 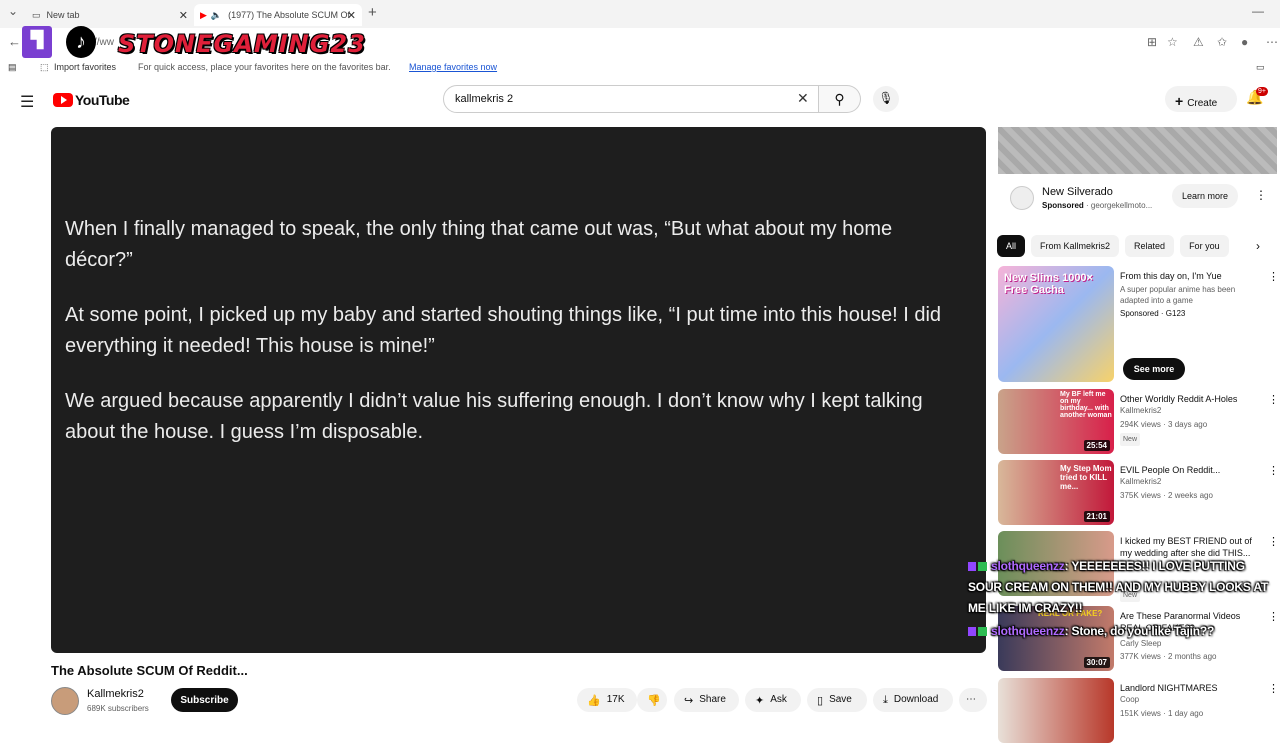 I want to click on create-button: + Create, so click(x=1201, y=99).